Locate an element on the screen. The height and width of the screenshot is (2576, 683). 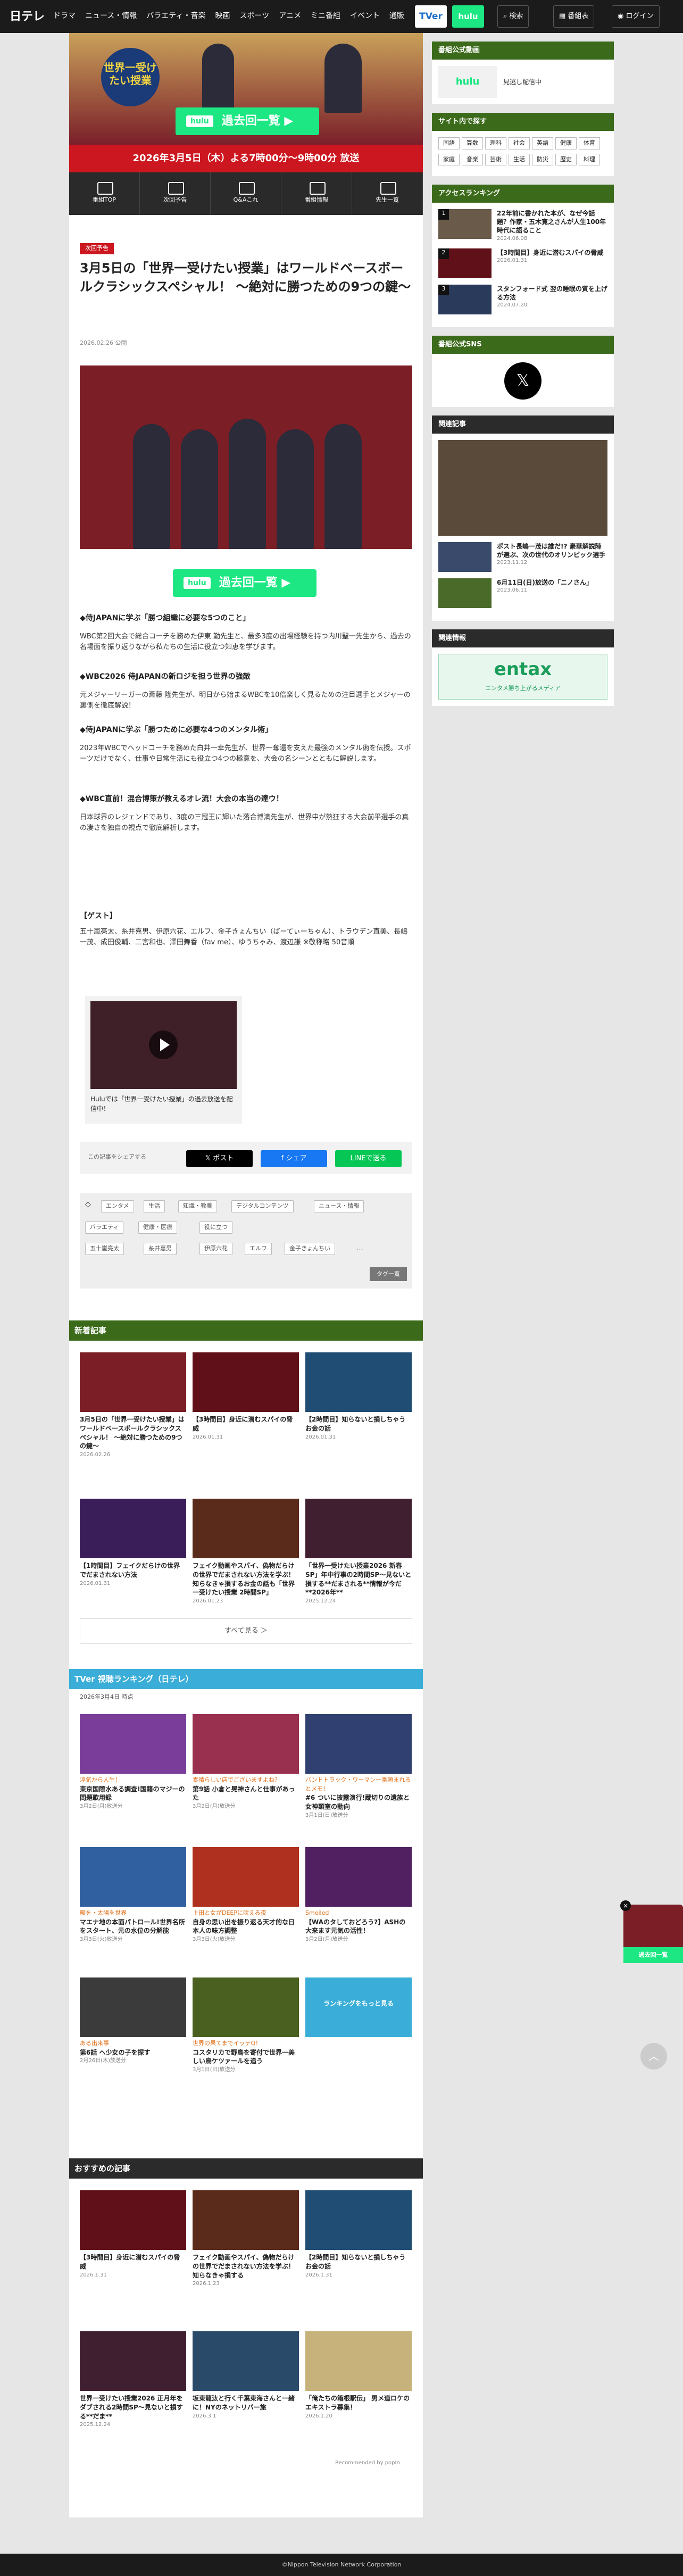
tag-item: 生活 is located at coordinates (154, 1206).